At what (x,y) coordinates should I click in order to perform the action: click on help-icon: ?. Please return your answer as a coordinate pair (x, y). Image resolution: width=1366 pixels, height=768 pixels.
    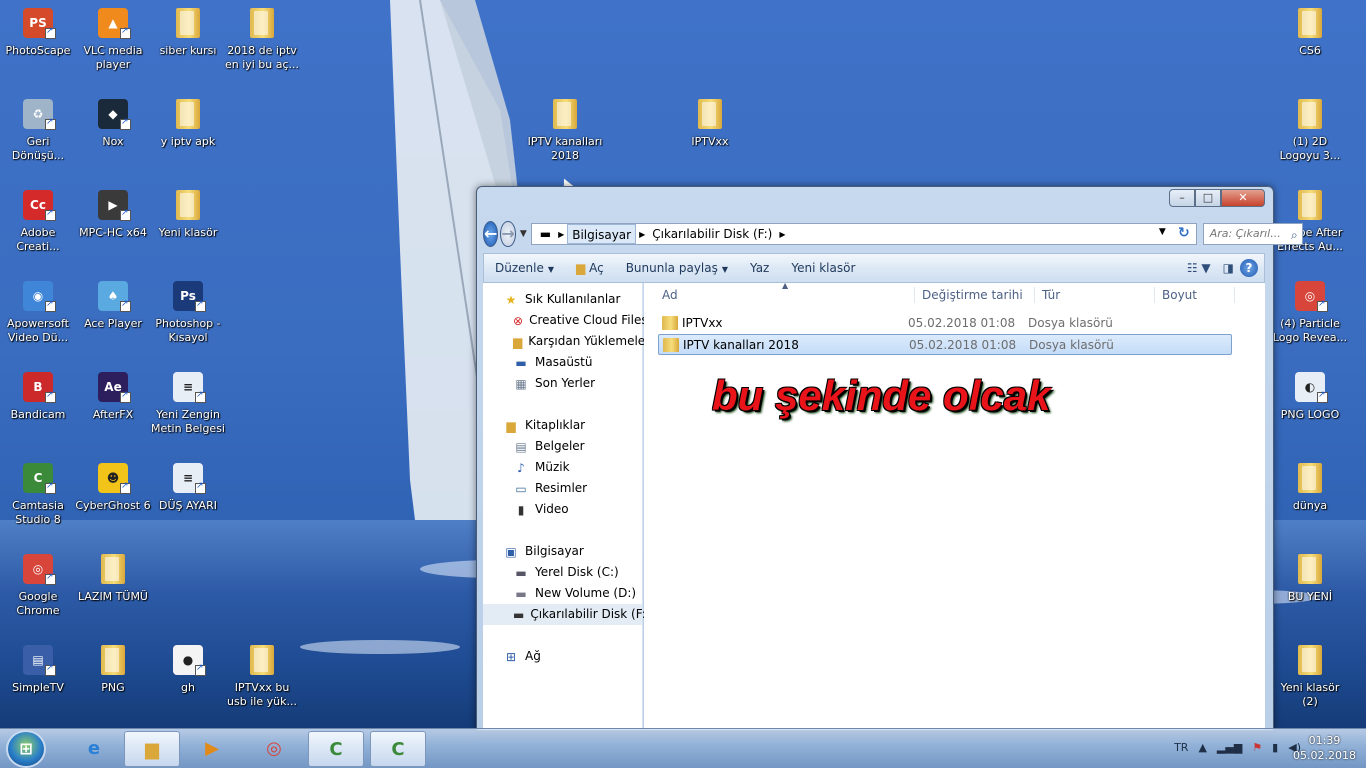
    Looking at the image, I should click on (1249, 268).